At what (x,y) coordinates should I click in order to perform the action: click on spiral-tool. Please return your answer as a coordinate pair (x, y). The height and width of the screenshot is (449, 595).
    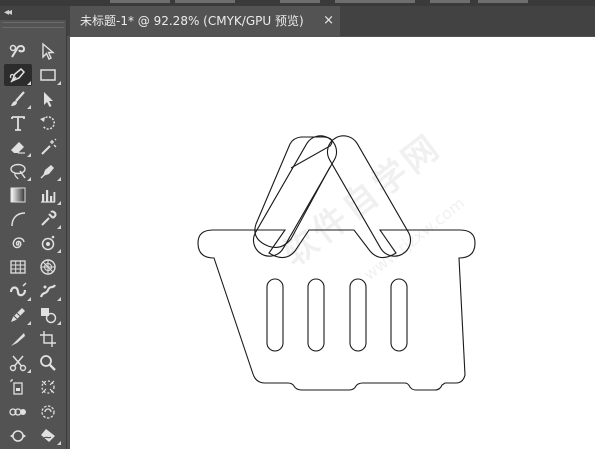
    Looking at the image, I should click on (18, 243).